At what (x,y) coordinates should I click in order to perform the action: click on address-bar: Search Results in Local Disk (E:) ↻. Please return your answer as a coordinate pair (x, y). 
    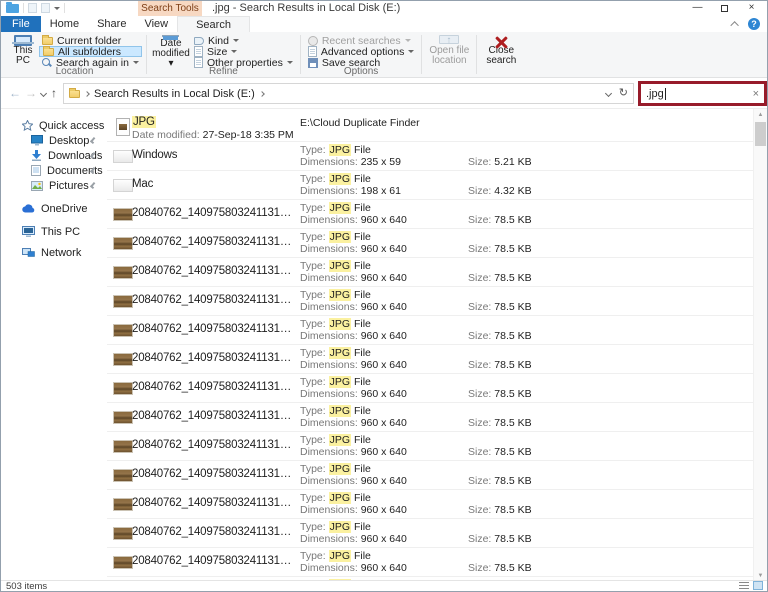
    Looking at the image, I should click on (348, 93).